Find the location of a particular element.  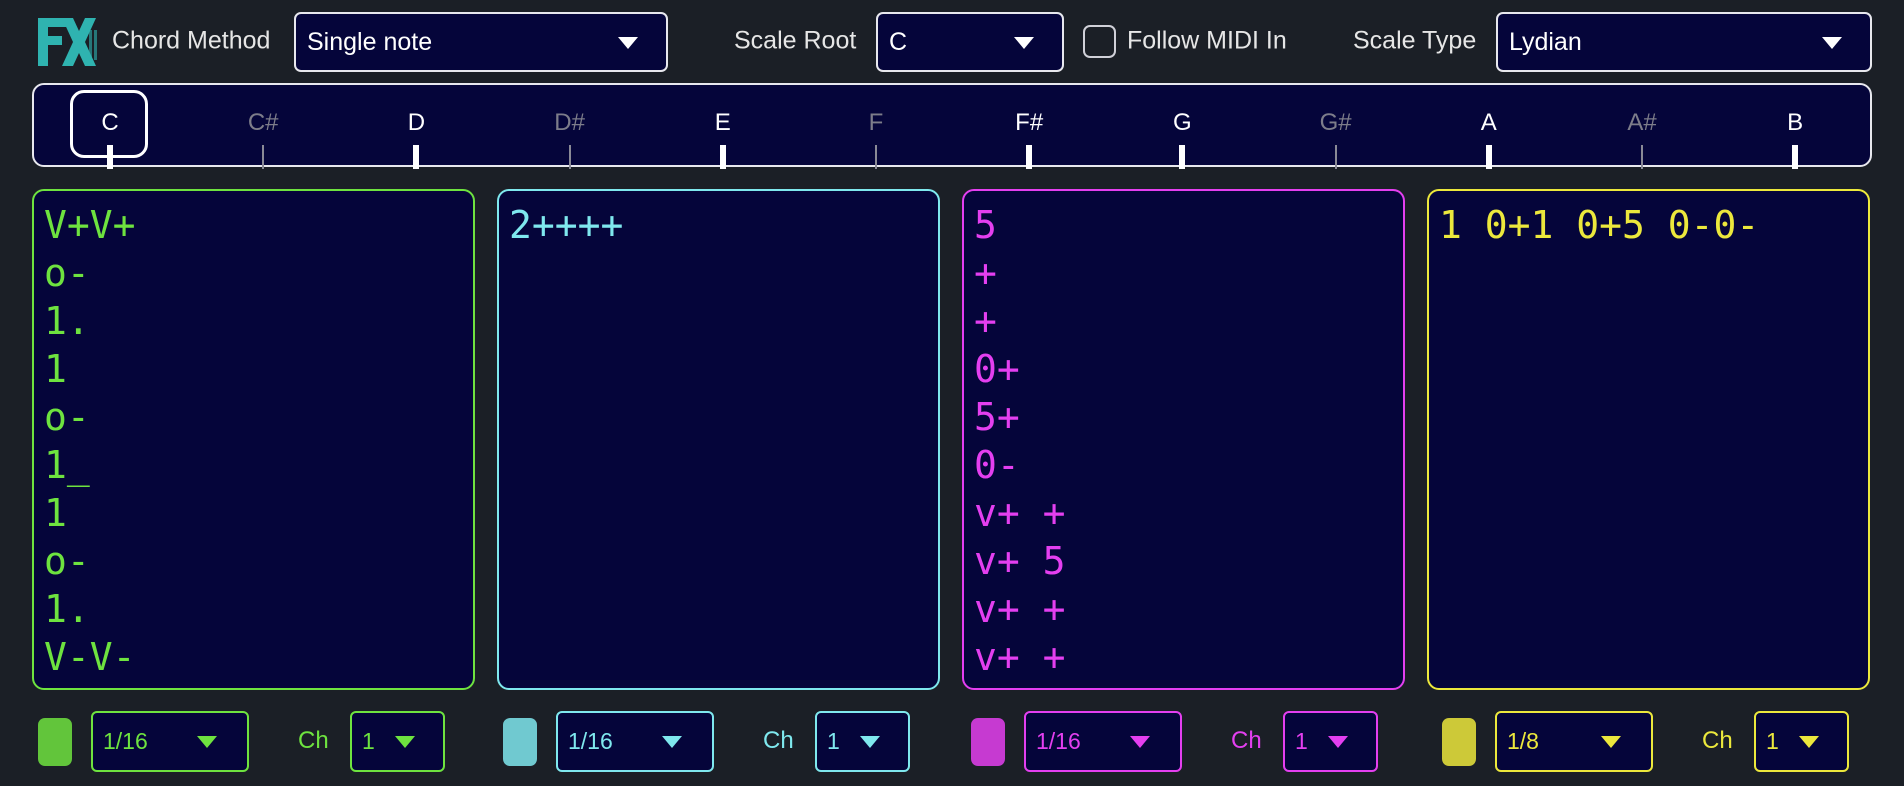

note-key-d: D is located at coordinates (416, 127).